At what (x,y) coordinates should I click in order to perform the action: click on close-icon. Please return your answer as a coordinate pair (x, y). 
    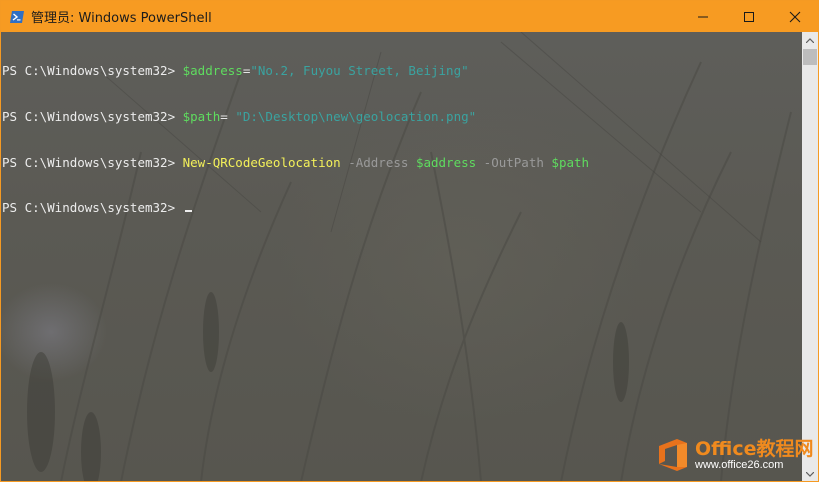
    Looking at the image, I should click on (795, 16).